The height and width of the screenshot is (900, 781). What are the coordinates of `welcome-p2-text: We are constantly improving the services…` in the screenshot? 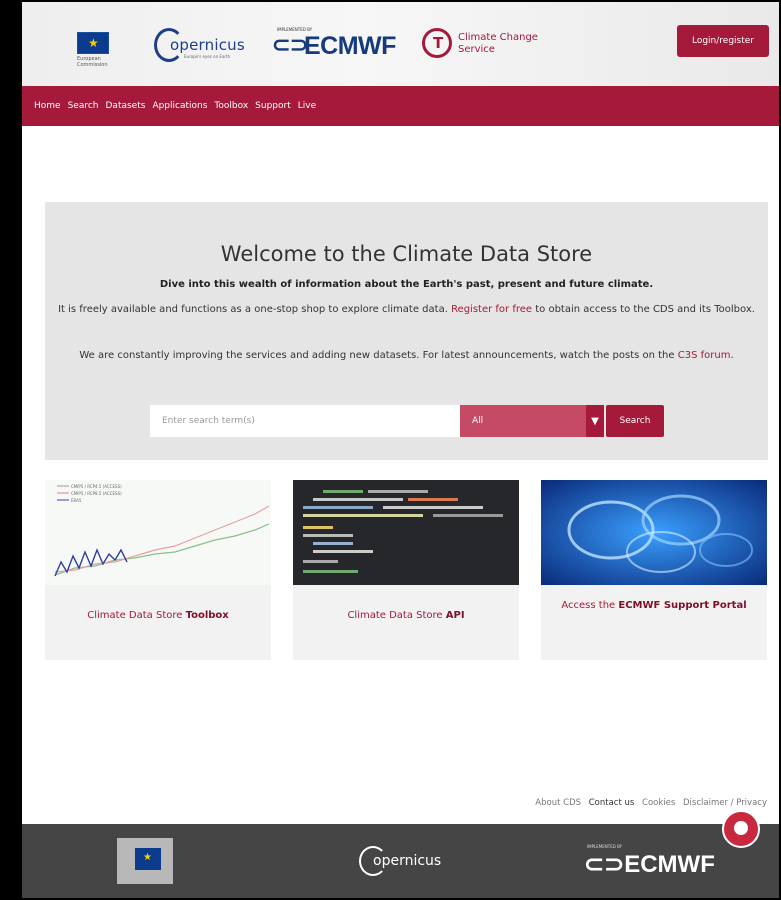 It's located at (378, 355).